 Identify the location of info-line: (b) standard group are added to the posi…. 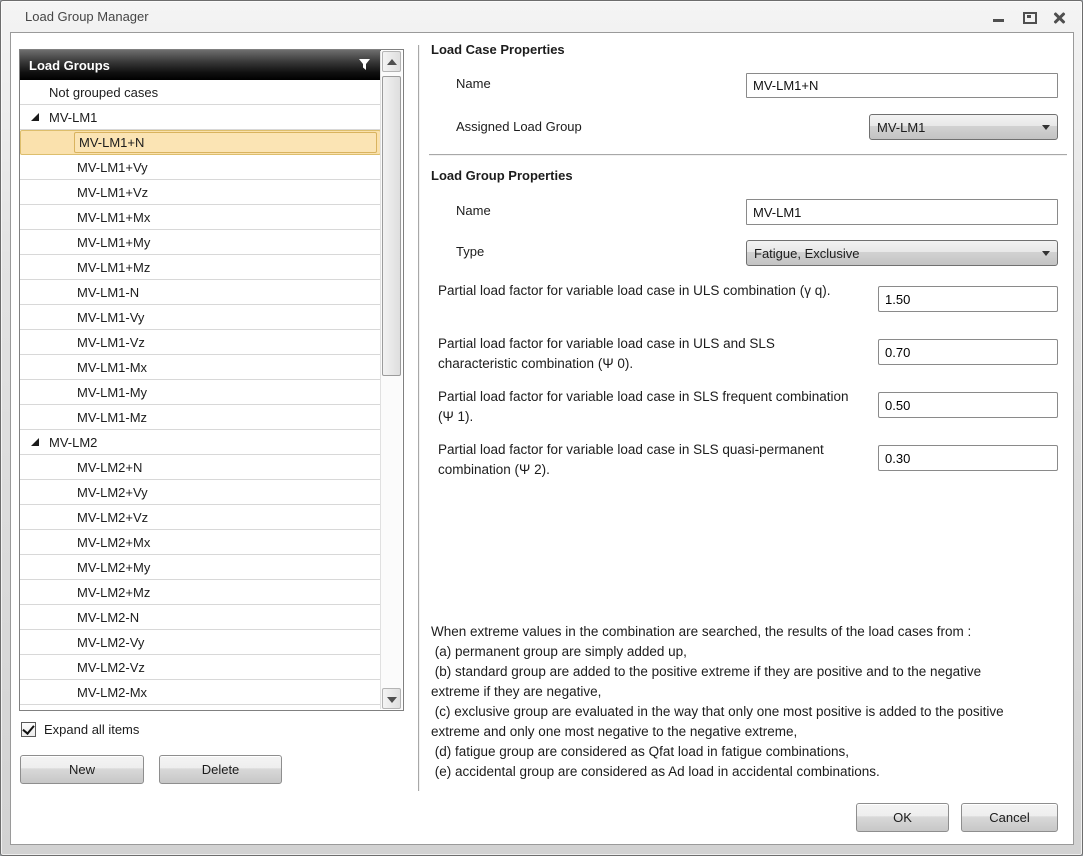
(708, 681).